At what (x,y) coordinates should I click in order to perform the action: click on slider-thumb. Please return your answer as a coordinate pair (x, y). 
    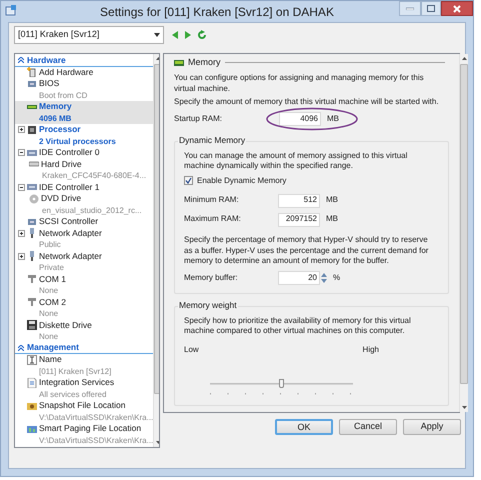
    Looking at the image, I should click on (281, 383).